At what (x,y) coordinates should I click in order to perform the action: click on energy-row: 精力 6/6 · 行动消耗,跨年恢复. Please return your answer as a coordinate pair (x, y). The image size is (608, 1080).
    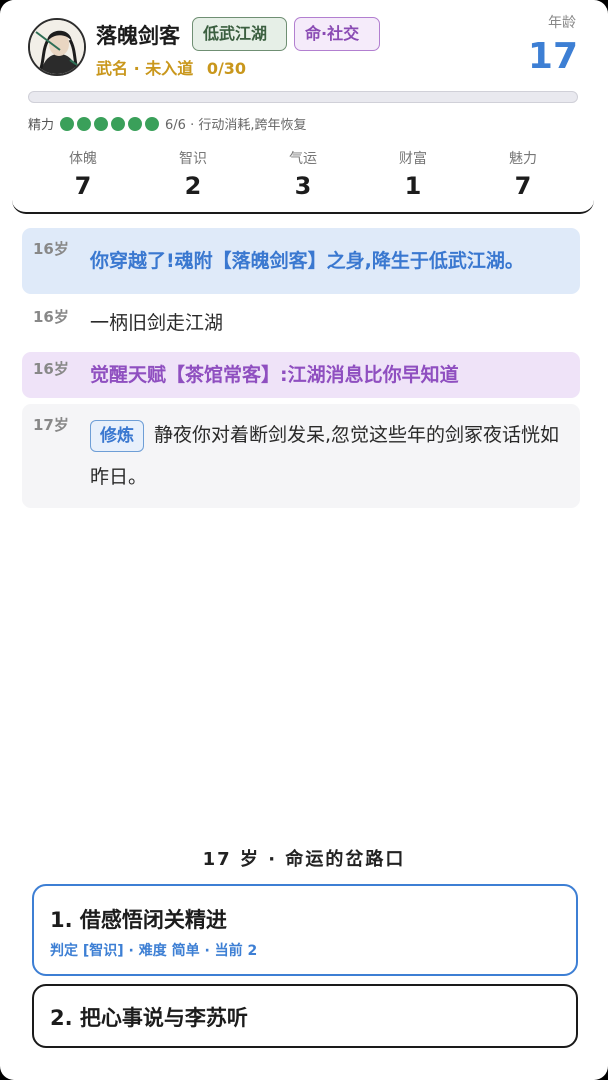
    Looking at the image, I should click on (167, 123).